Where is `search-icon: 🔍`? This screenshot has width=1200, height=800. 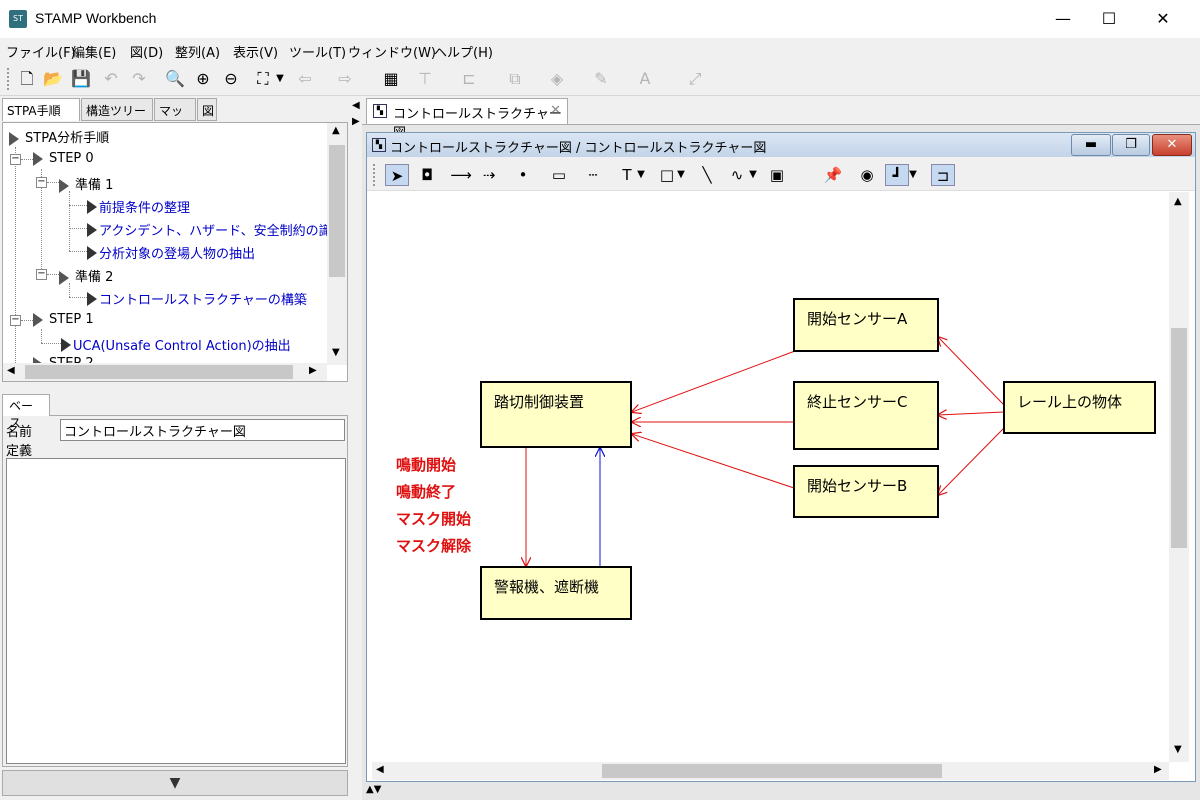
search-icon: 🔍 is located at coordinates (175, 79).